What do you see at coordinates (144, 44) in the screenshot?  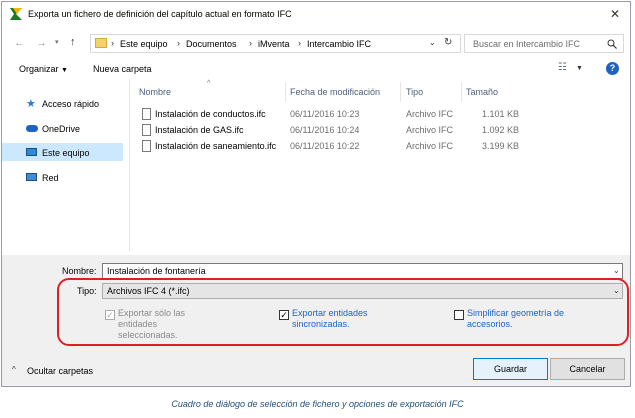 I see `breadcrumb-este-equipo: Este equipo` at bounding box center [144, 44].